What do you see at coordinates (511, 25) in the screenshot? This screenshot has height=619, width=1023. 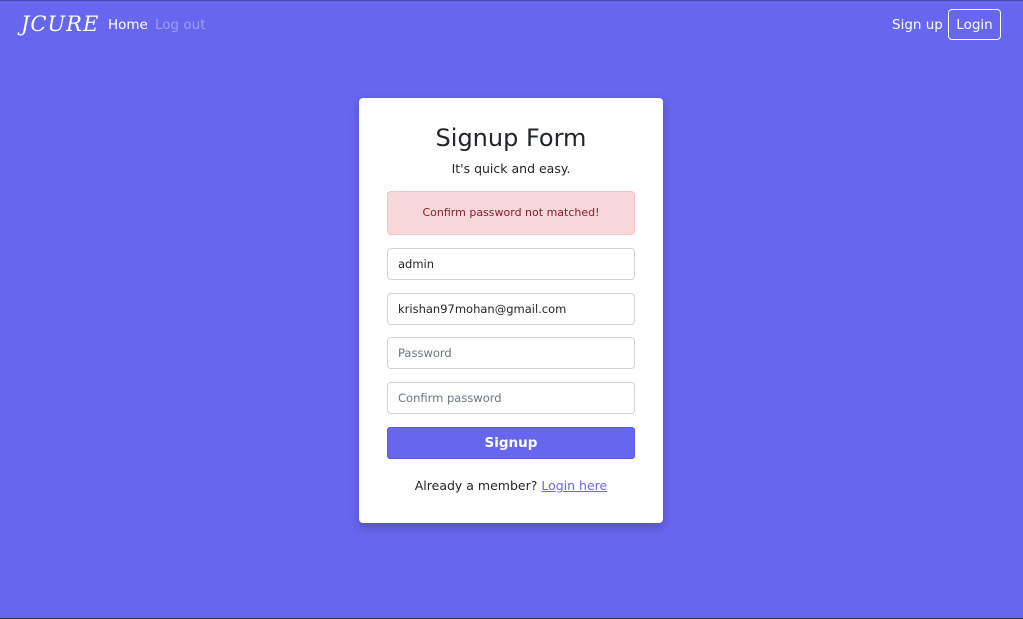 I see `navbar: JCURE Home Log out Sign up Login` at bounding box center [511, 25].